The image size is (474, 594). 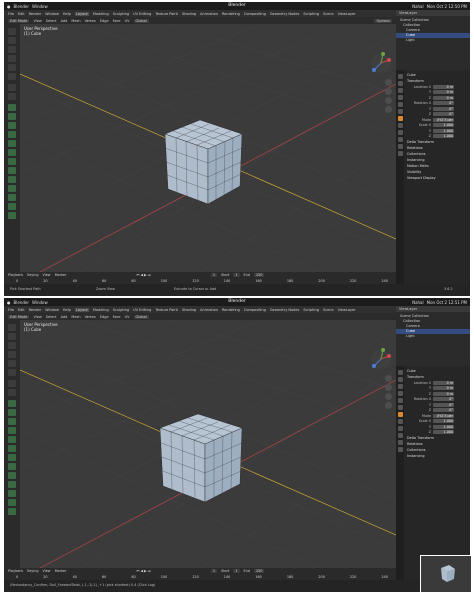 What do you see at coordinates (388, 82) in the screenshot?
I see `zoom-icon` at bounding box center [388, 82].